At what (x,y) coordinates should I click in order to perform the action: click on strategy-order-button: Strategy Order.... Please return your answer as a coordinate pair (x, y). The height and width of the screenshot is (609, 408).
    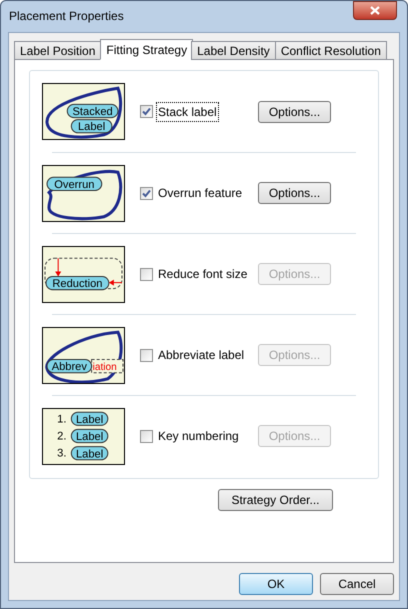
    Looking at the image, I should click on (275, 500).